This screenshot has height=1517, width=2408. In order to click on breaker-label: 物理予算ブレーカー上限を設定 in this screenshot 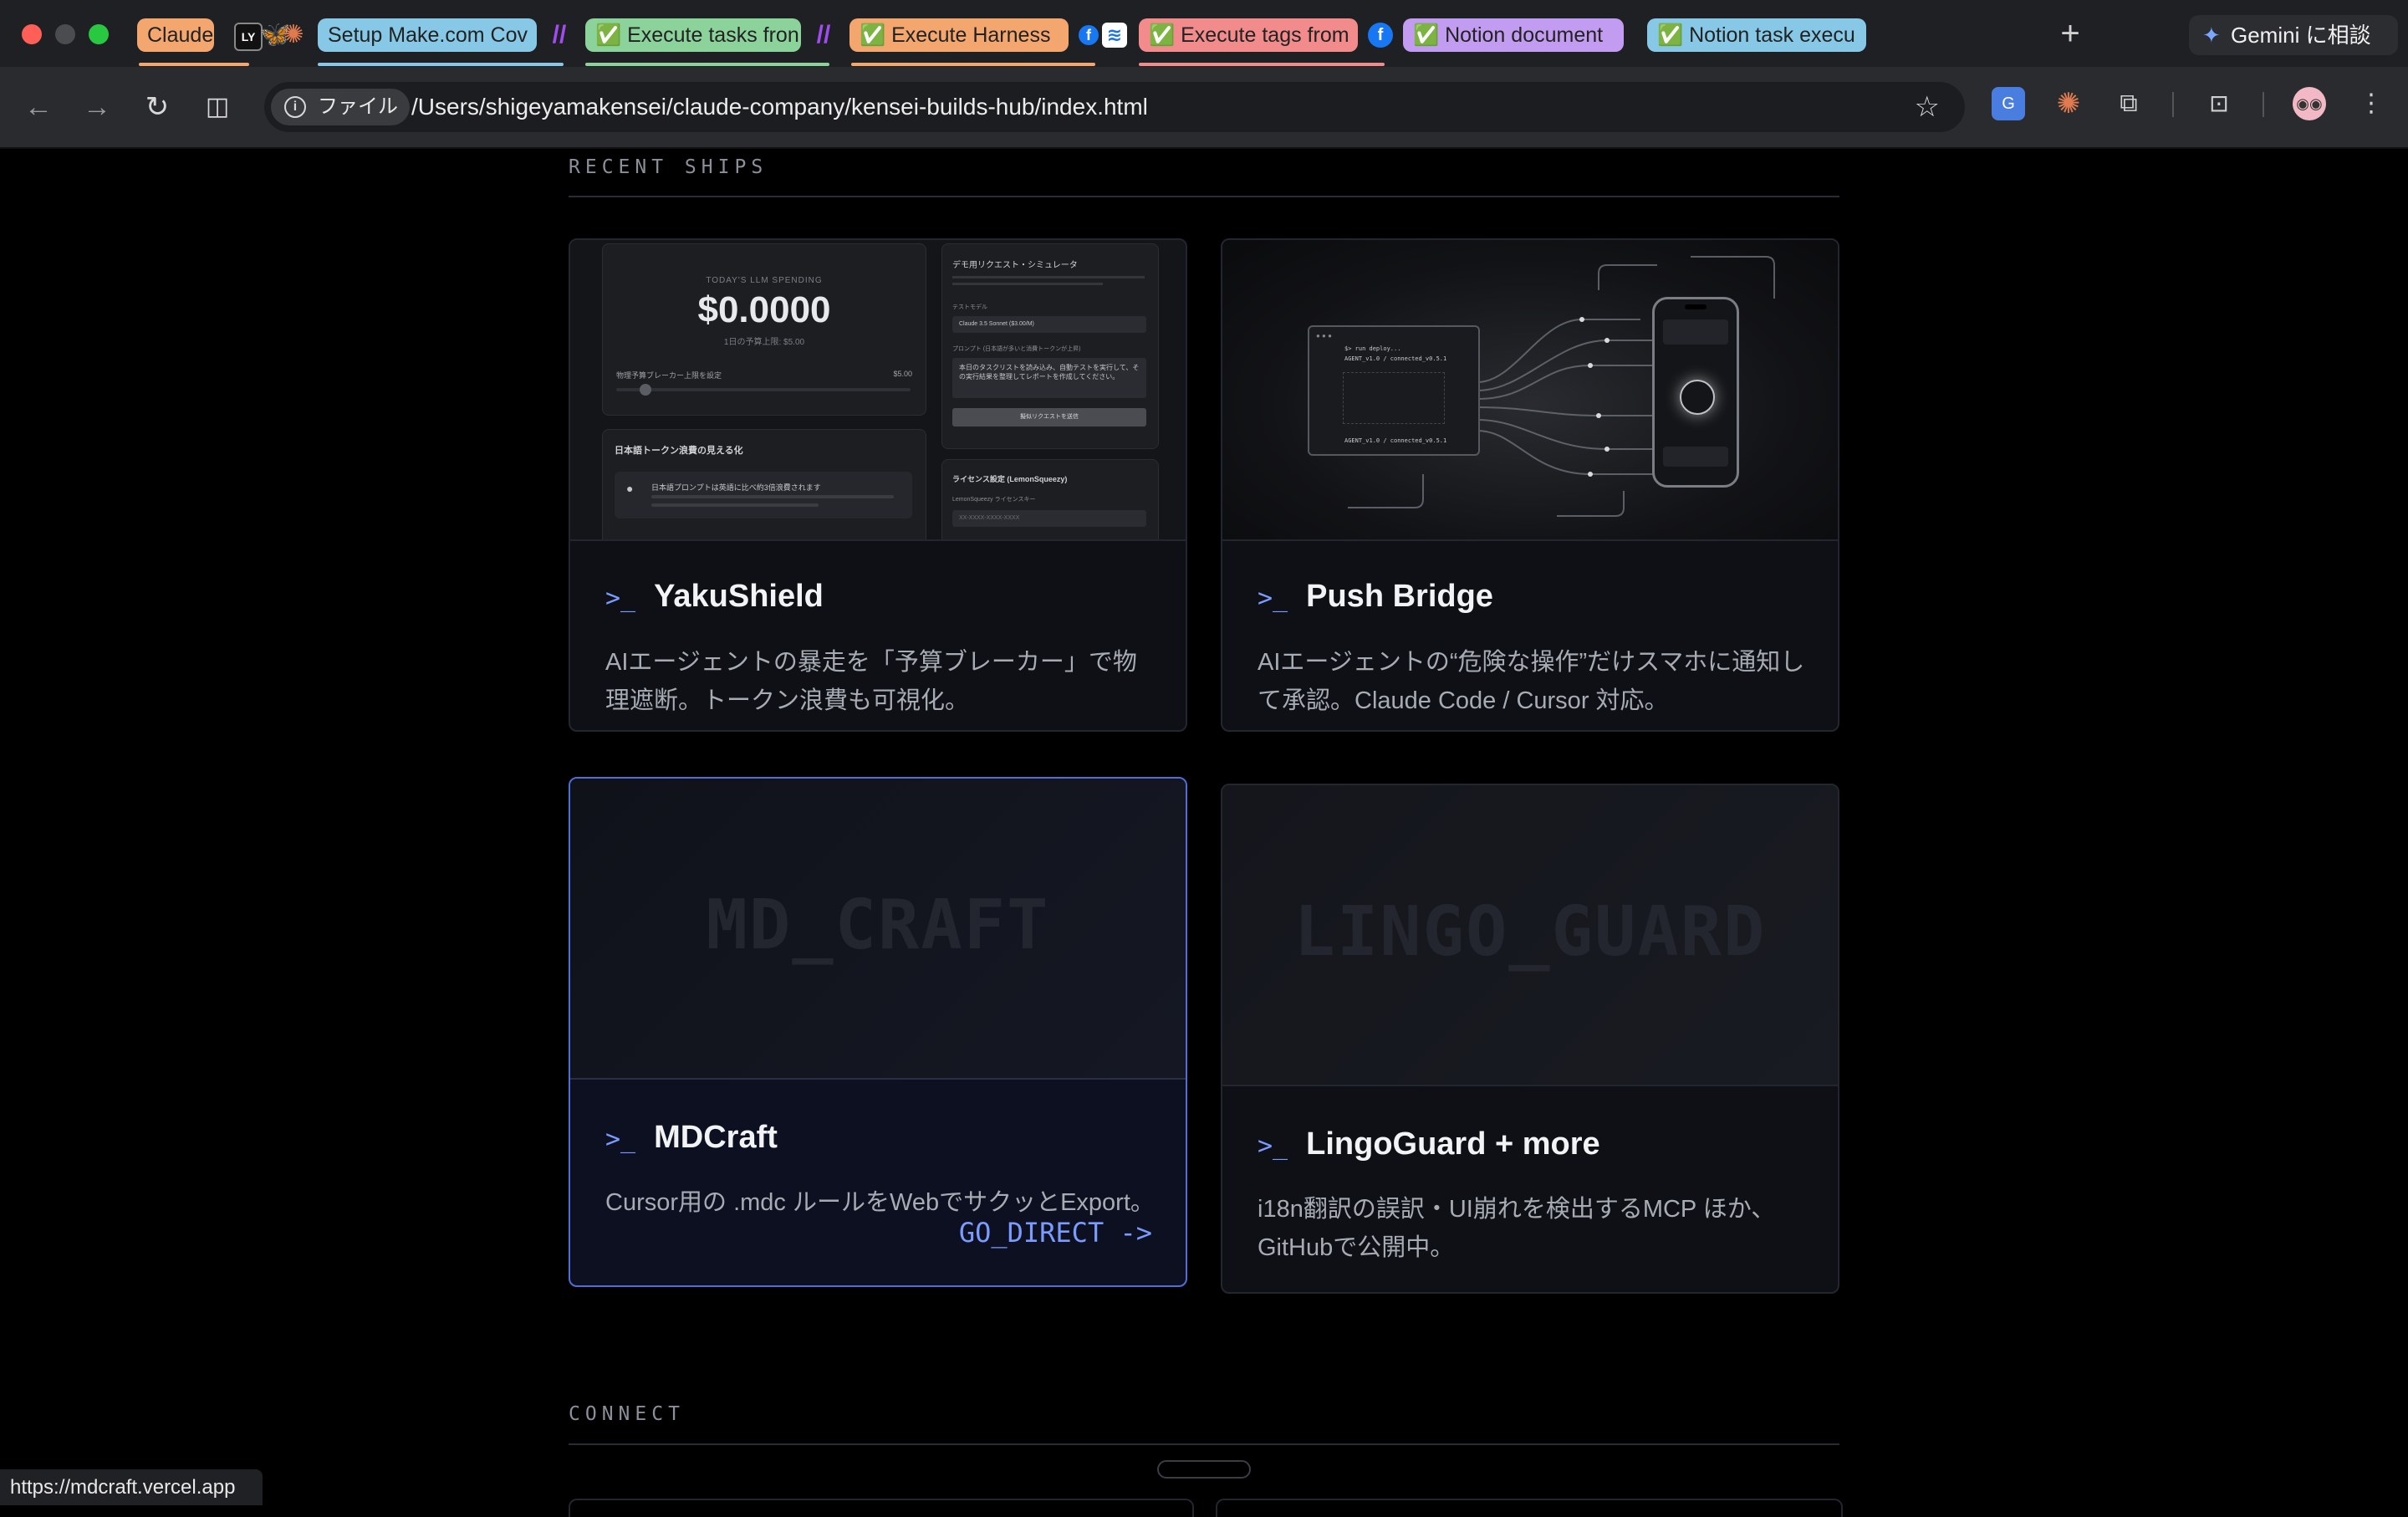, I will do `click(669, 375)`.